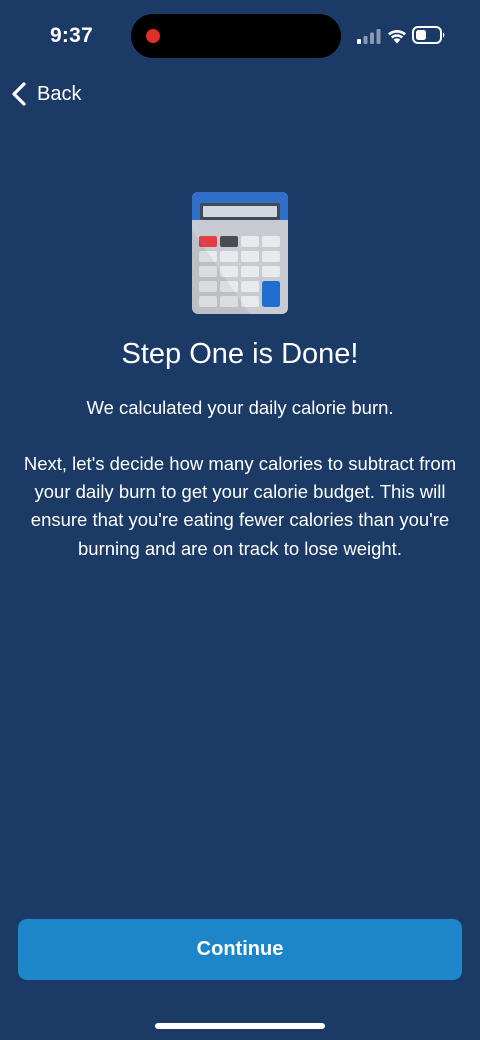 The width and height of the screenshot is (480, 1040). What do you see at coordinates (397, 36) in the screenshot?
I see `wifi-icon` at bounding box center [397, 36].